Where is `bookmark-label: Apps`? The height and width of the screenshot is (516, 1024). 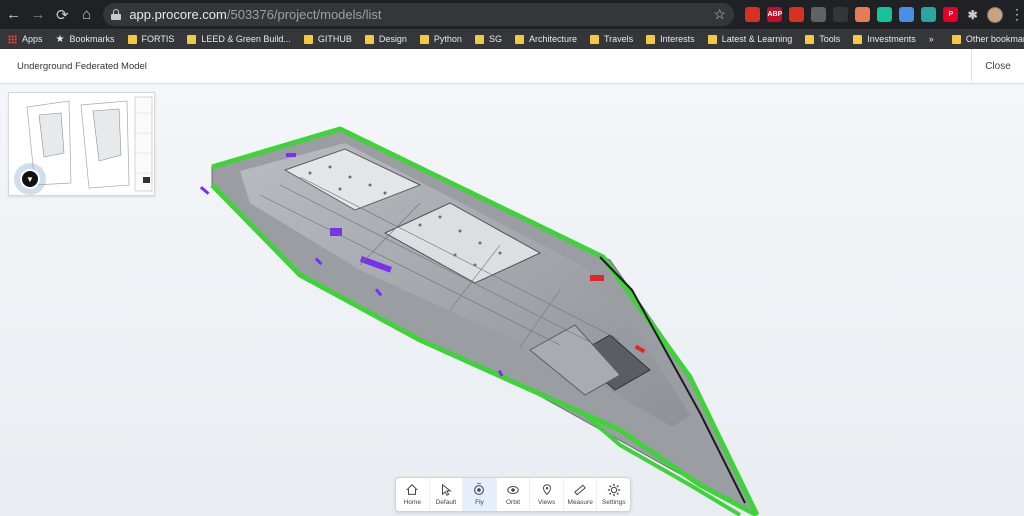 bookmark-label: Apps is located at coordinates (32, 39).